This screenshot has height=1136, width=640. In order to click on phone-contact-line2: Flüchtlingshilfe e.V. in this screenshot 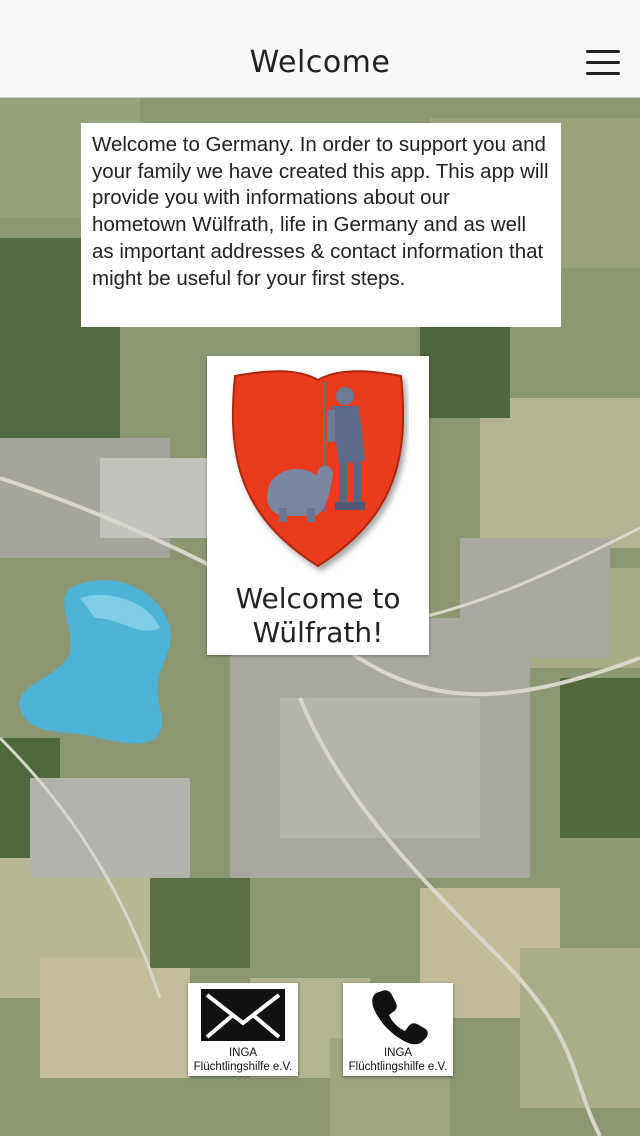, I will do `click(398, 1067)`.